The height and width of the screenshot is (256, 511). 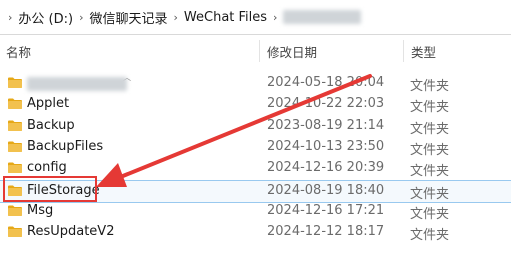 What do you see at coordinates (255, 104) in the screenshot?
I see `file-row: Applet 2024-10-22 22:03 文件夹` at bounding box center [255, 104].